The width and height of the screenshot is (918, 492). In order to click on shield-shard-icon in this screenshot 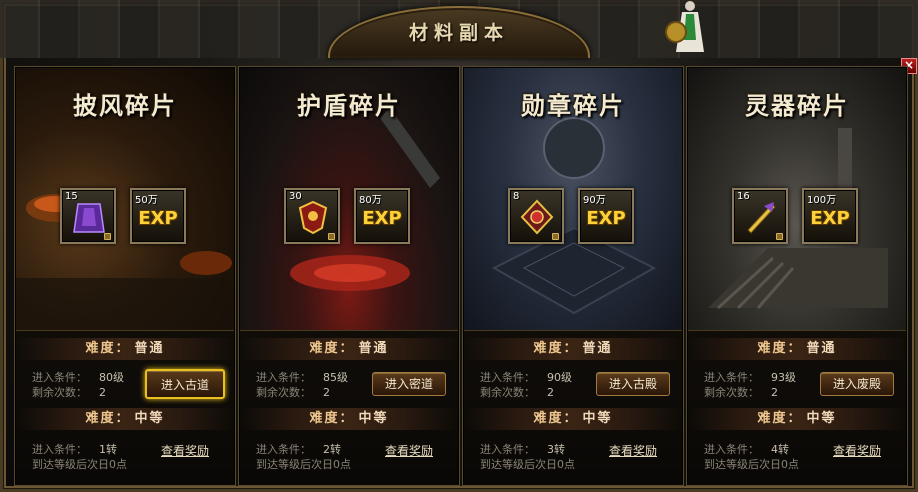, I will do `click(313, 217)`.